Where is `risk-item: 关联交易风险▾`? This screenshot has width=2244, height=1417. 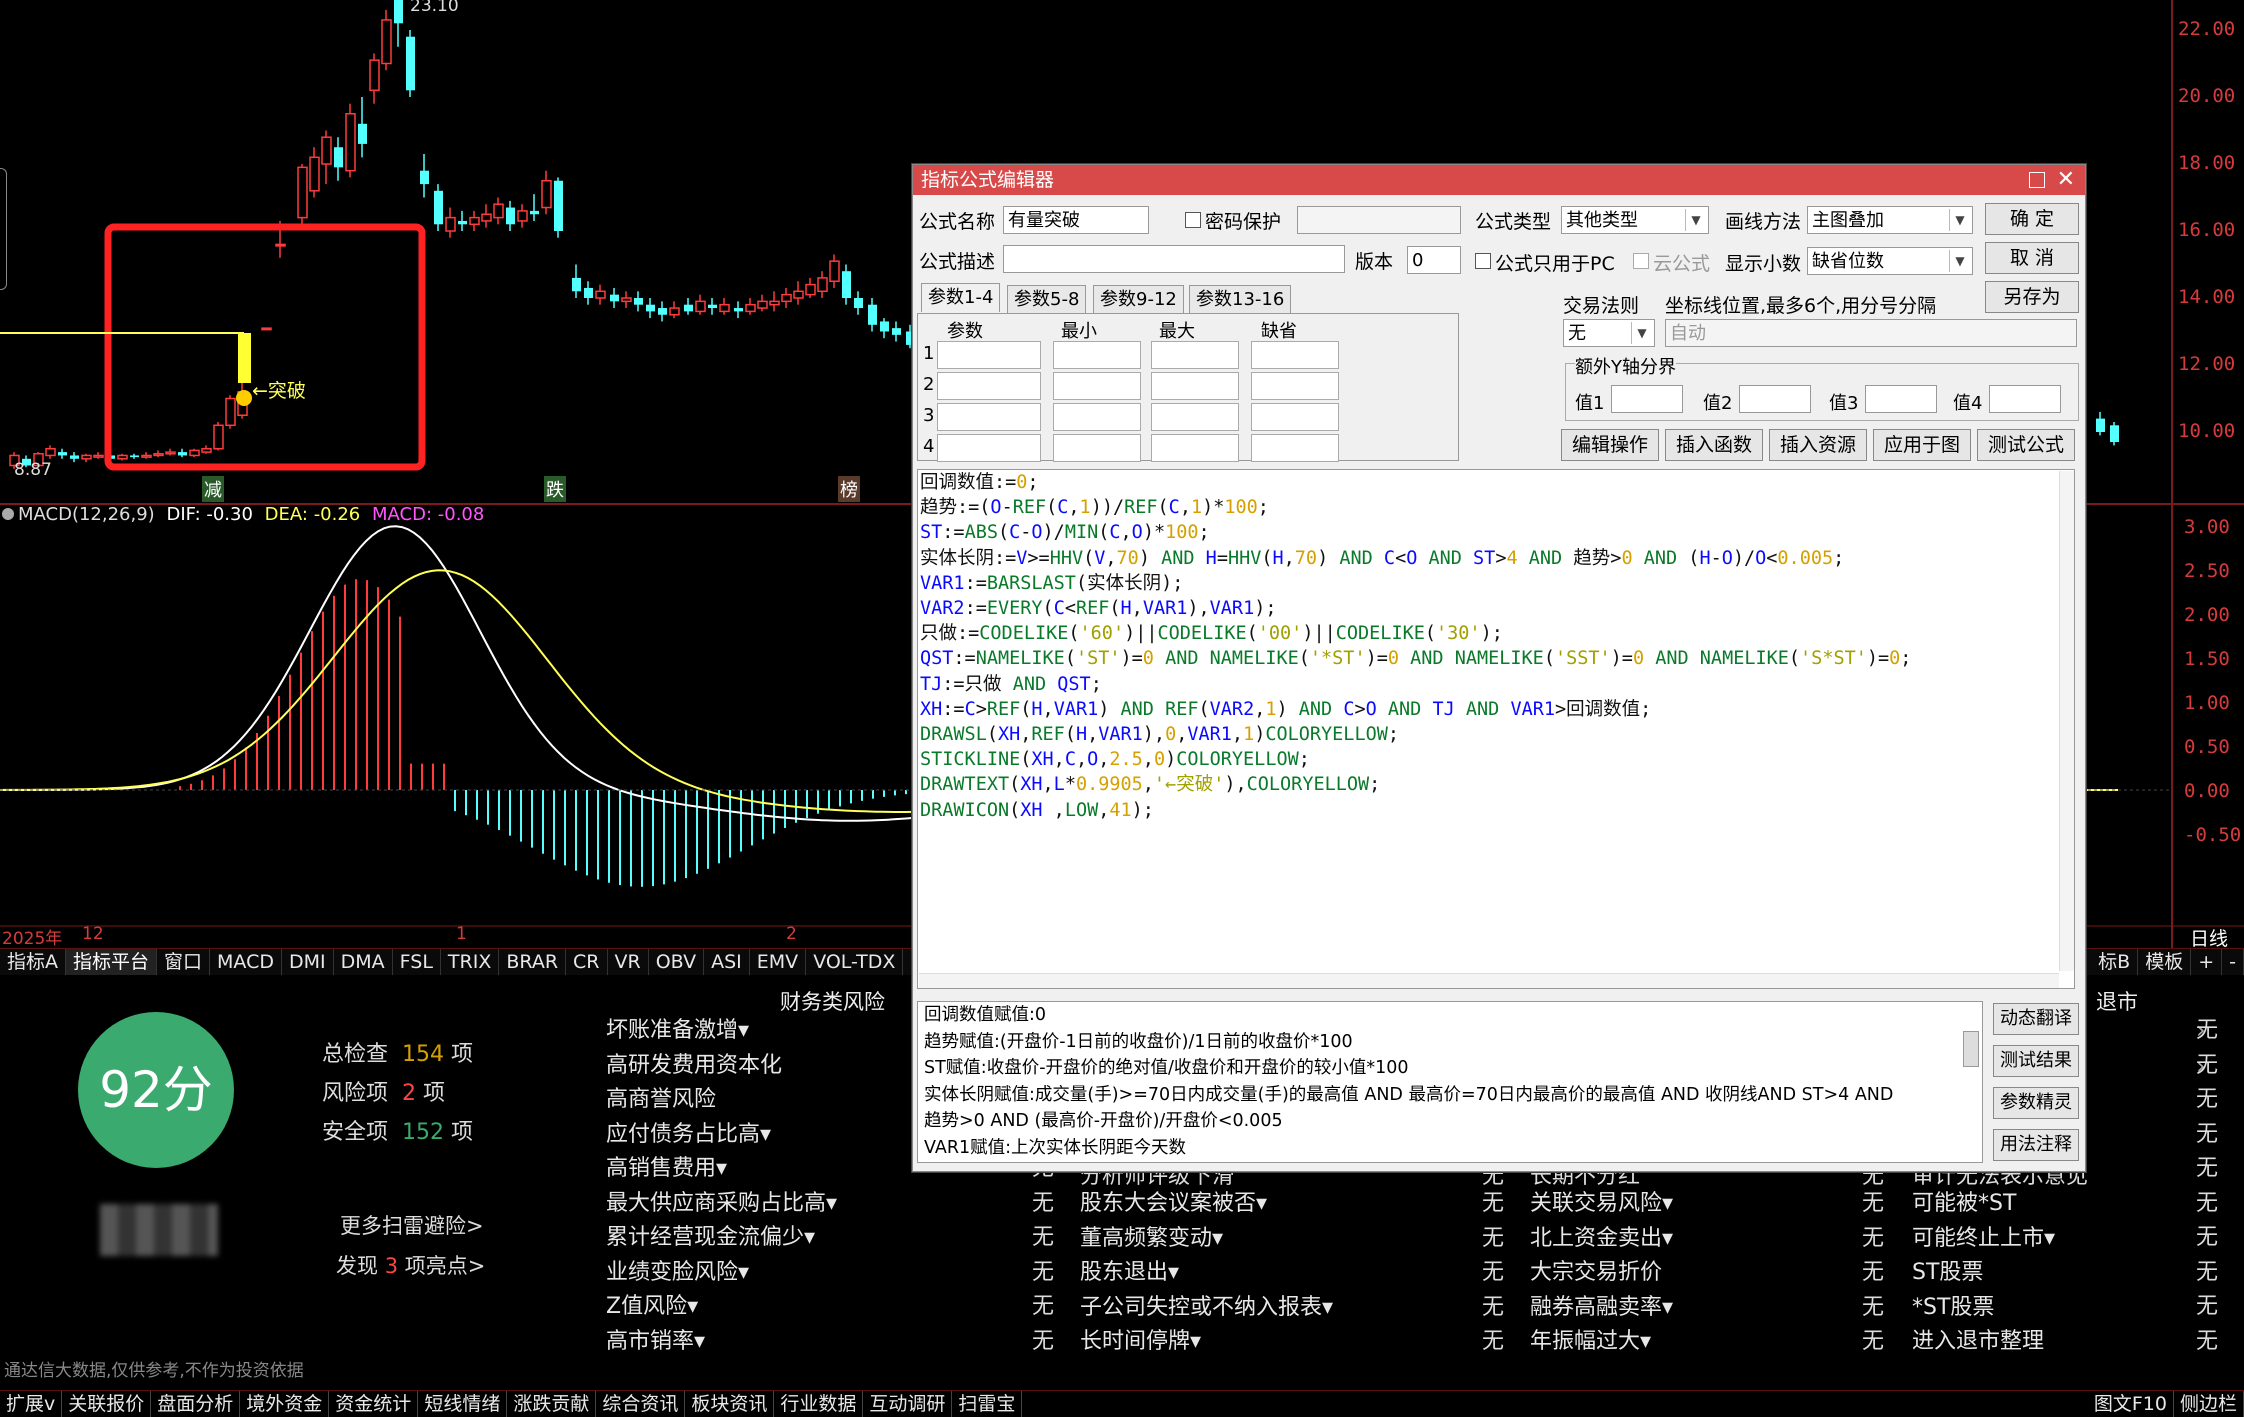
risk-item: 关联交易风险▾ is located at coordinates (1601, 1204).